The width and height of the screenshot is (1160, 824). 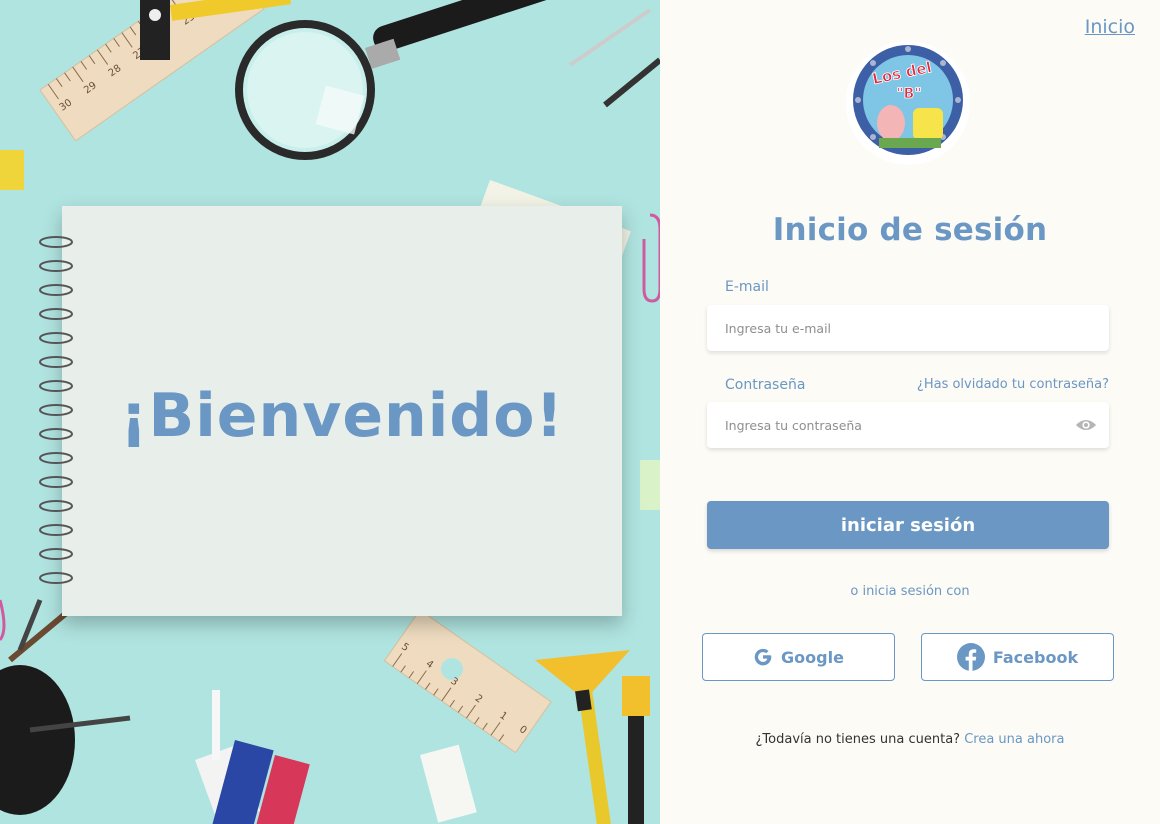 What do you see at coordinates (1013, 384) in the screenshot?
I see `forgot-password-link: ¿Has olvidado tu contraseña?` at bounding box center [1013, 384].